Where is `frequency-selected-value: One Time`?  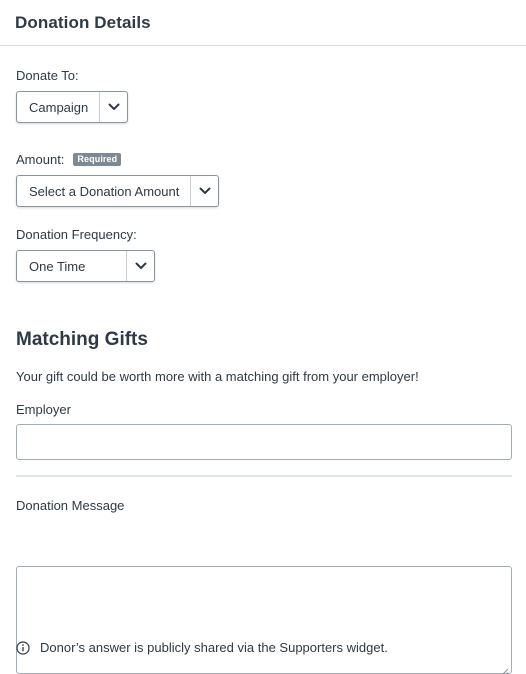
frequency-selected-value: One Time is located at coordinates (72, 266).